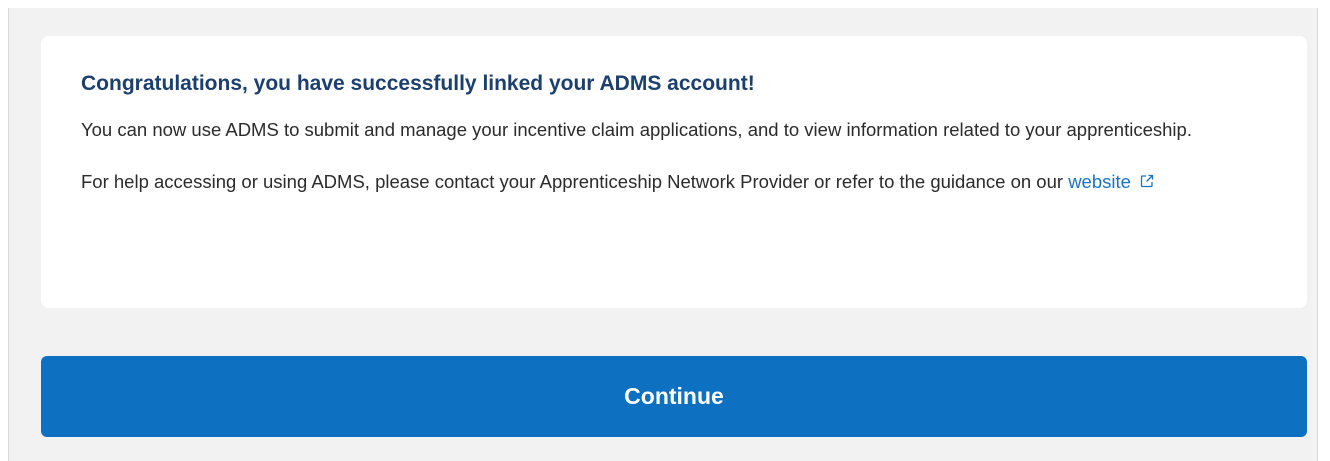 The width and height of the screenshot is (1330, 461). I want to click on external-link-icon, so click(1147, 181).